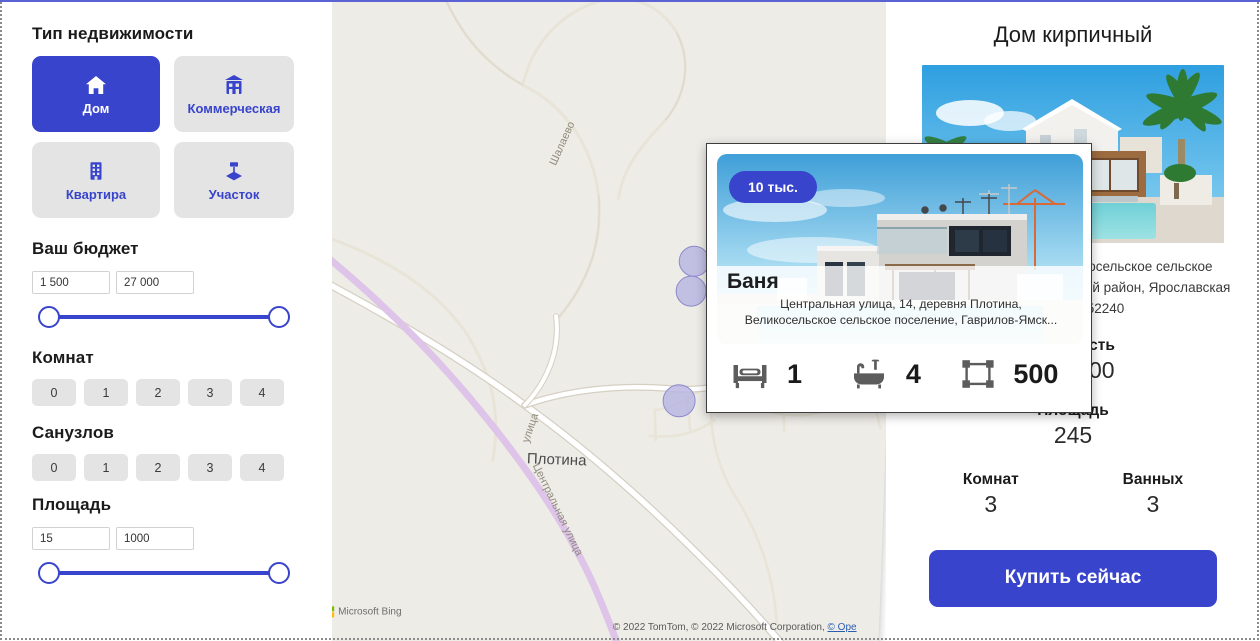 The width and height of the screenshot is (1260, 641). Describe the element at coordinates (262, 392) in the screenshot. I see `rooms-option-4: 4` at that location.